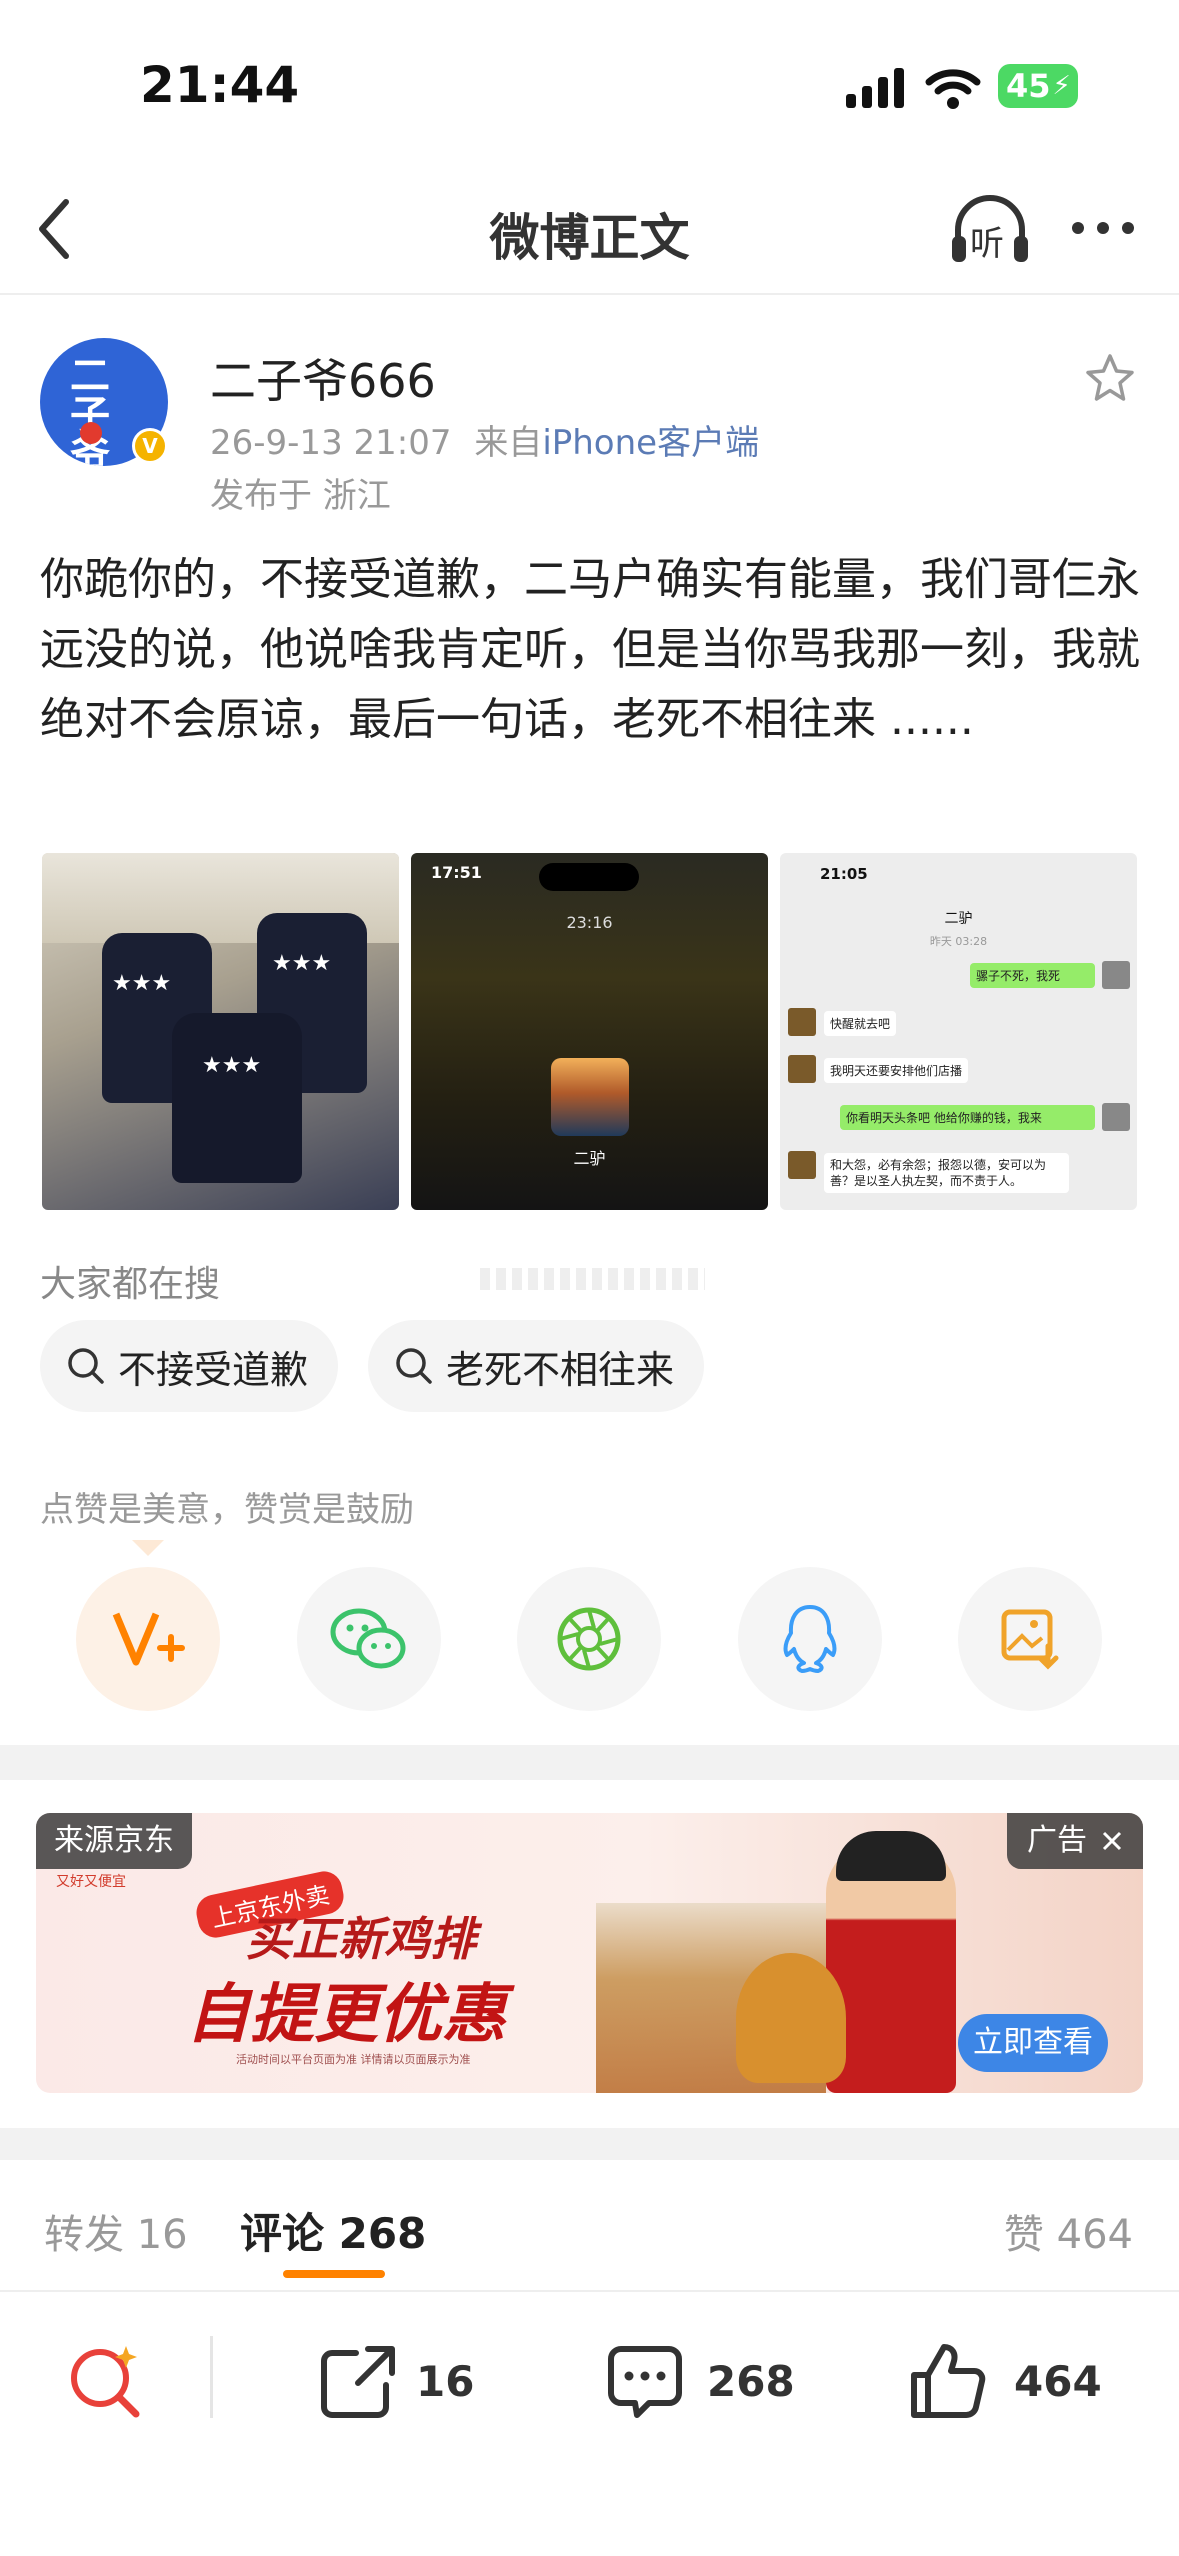 The width and height of the screenshot is (1179, 2556). I want to click on ad-brand-small: 又好又便宜, so click(91, 1882).